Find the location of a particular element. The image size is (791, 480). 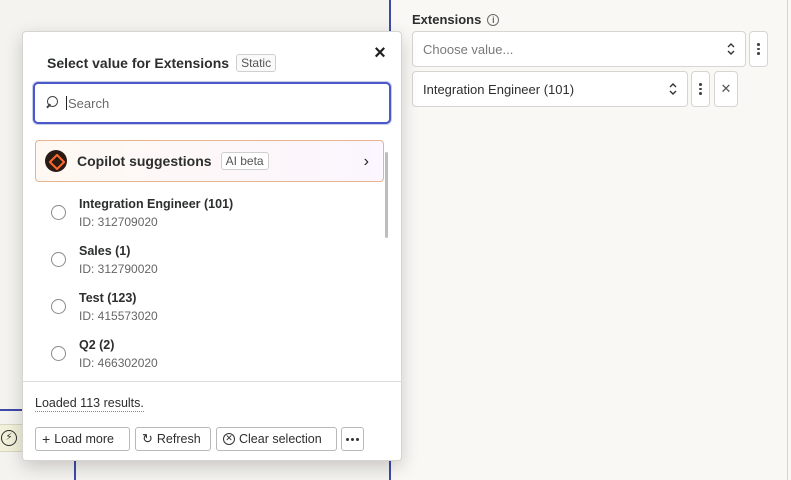

bolt-icon: ⚡ is located at coordinates (9, 438).